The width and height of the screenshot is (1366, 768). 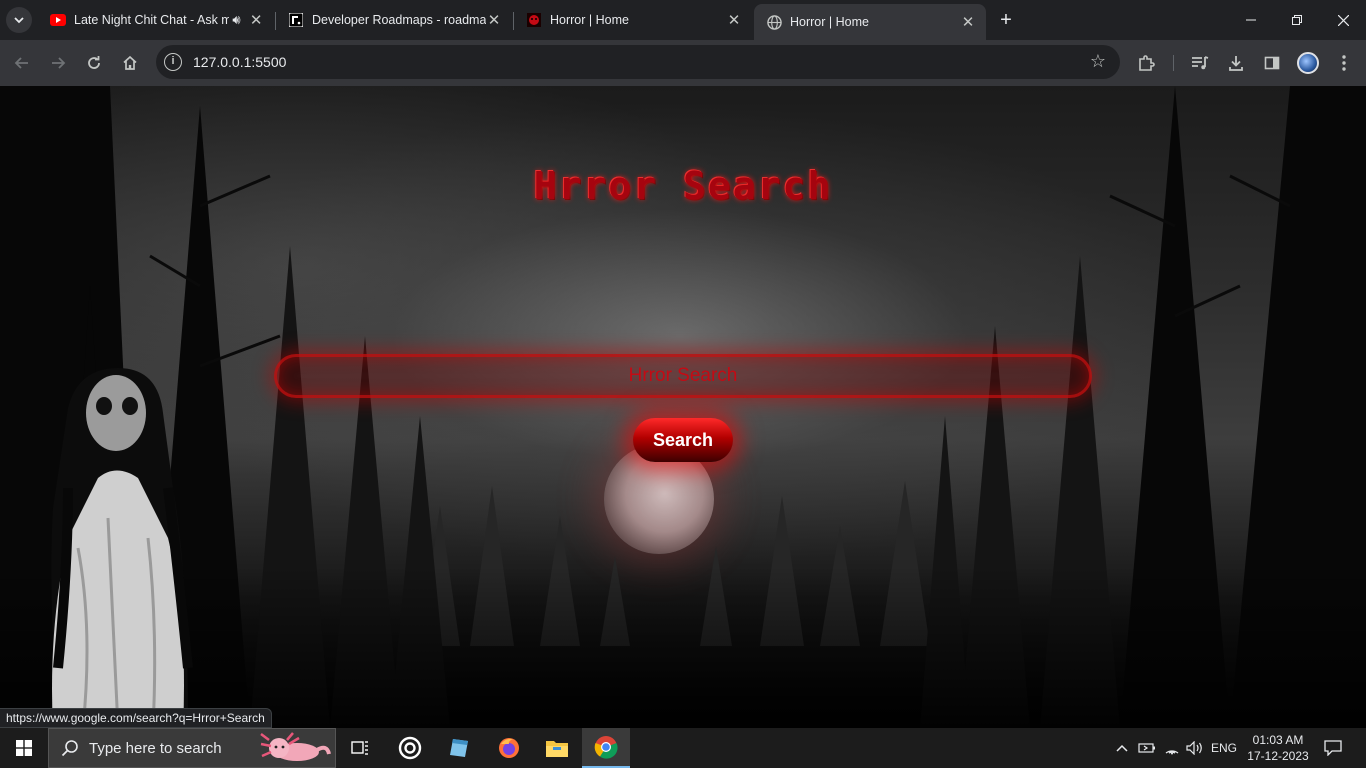 I want to click on globe-icon, so click(x=774, y=22).